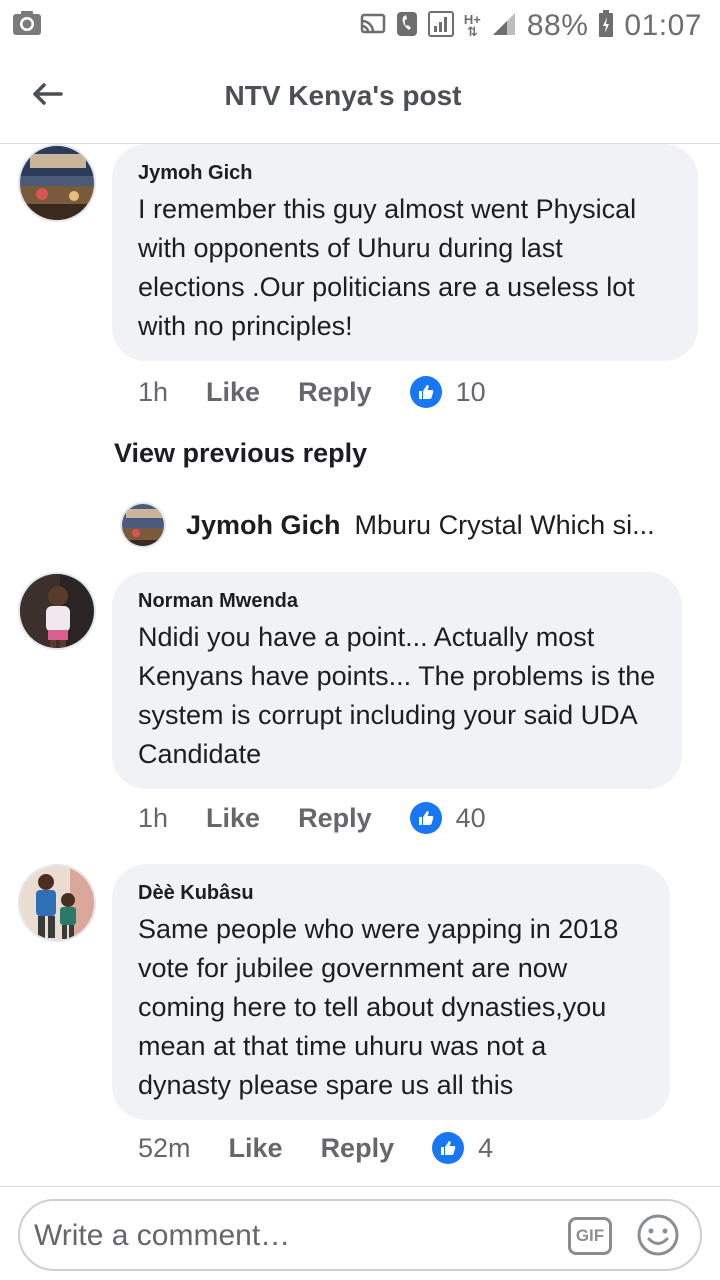 The image size is (720, 1280). Describe the element at coordinates (440, 26) in the screenshot. I see `signal-box-icon` at that location.